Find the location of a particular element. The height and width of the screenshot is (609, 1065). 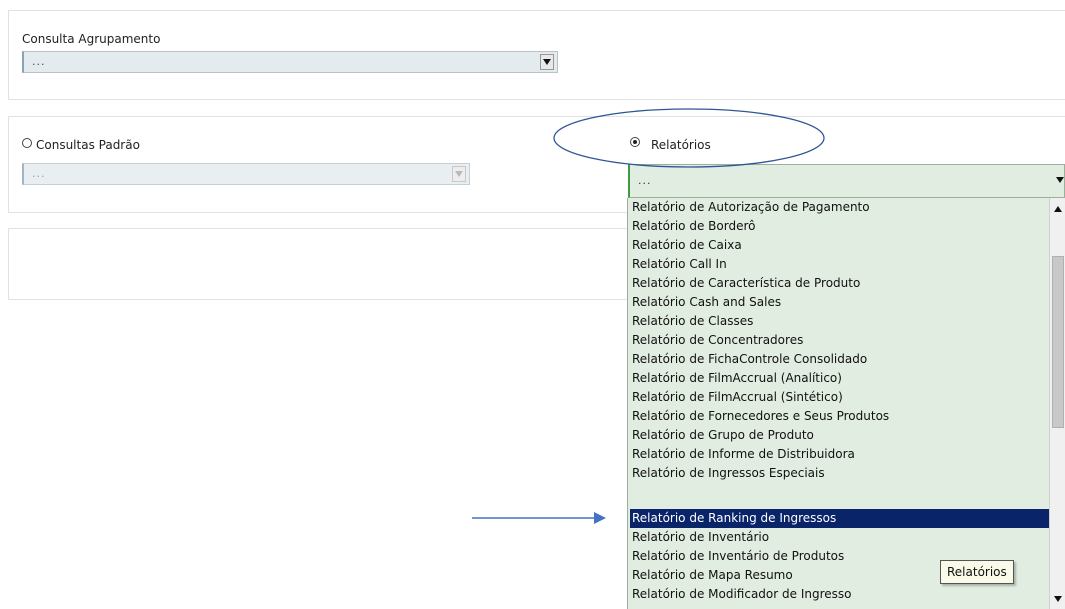

dropdown-scrollbar is located at coordinates (1057, 403).